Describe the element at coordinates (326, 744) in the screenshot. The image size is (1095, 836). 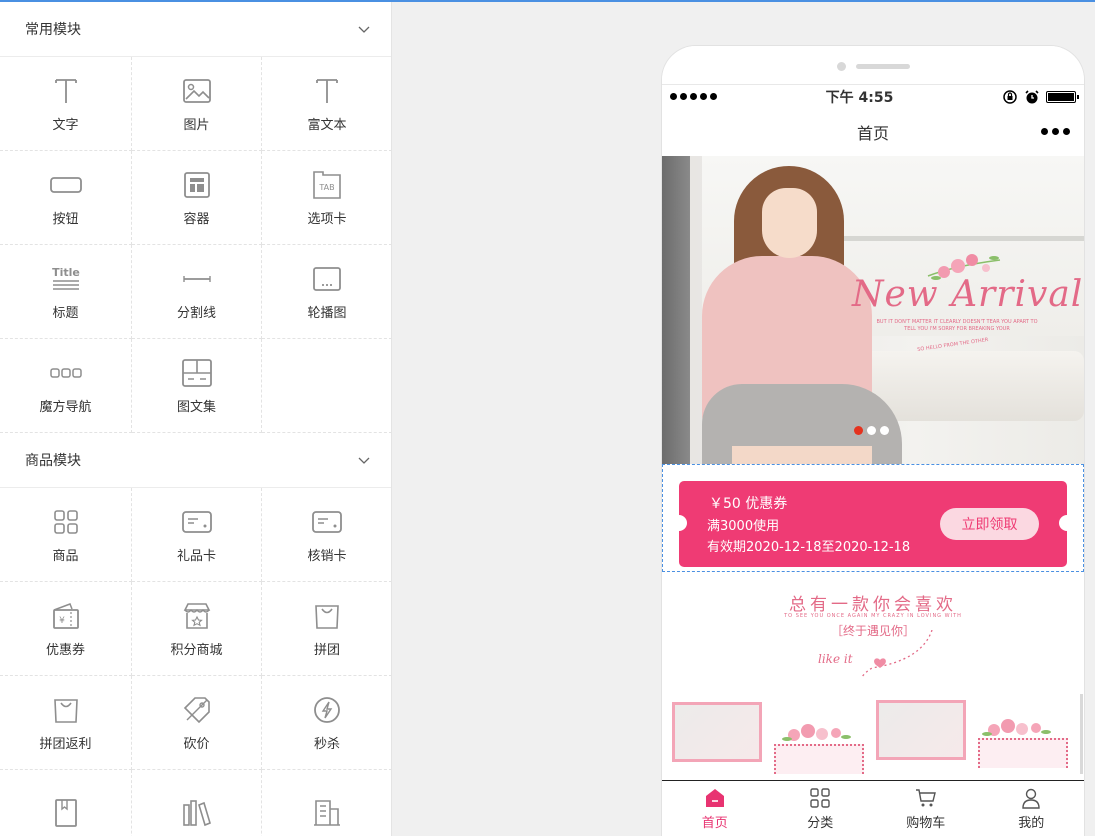
I see `module-label: 秒杀` at that location.